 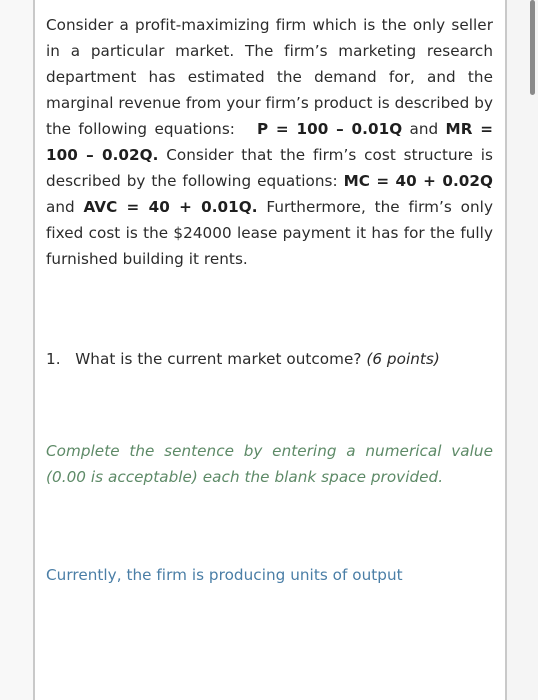 I want to click on question-number-spacer, so click(x=68, y=359).